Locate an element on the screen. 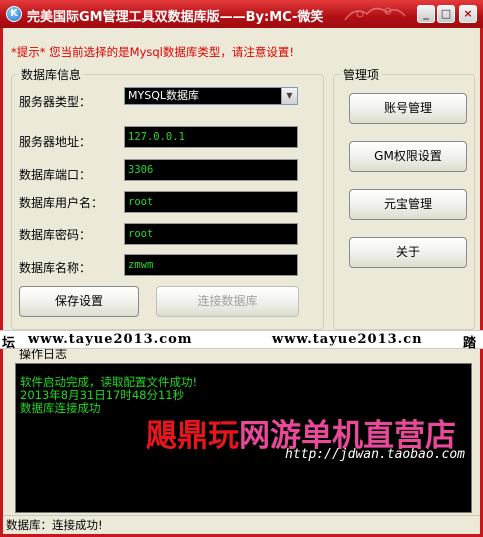 This screenshot has width=483, height=537. management-group: 管理项 账号管理 GM权限设置 元宝管理 关于 is located at coordinates (404, 198).